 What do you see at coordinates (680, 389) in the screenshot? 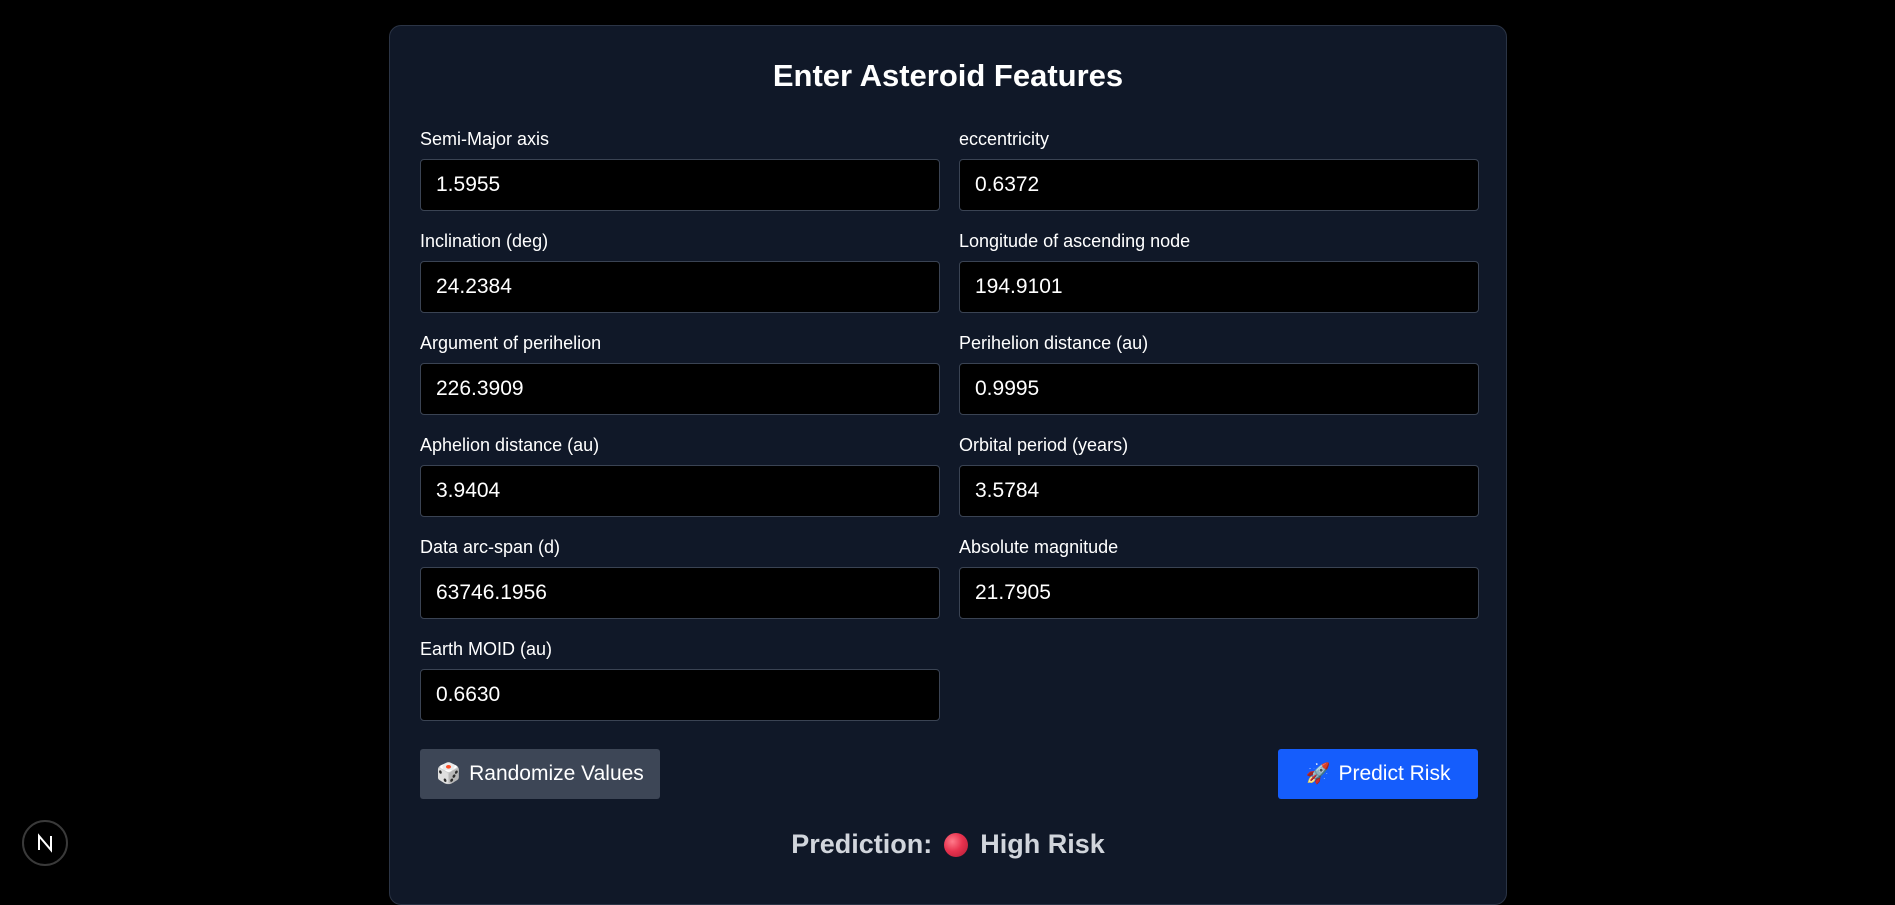
I see `argument-of-perihelion-input` at bounding box center [680, 389].